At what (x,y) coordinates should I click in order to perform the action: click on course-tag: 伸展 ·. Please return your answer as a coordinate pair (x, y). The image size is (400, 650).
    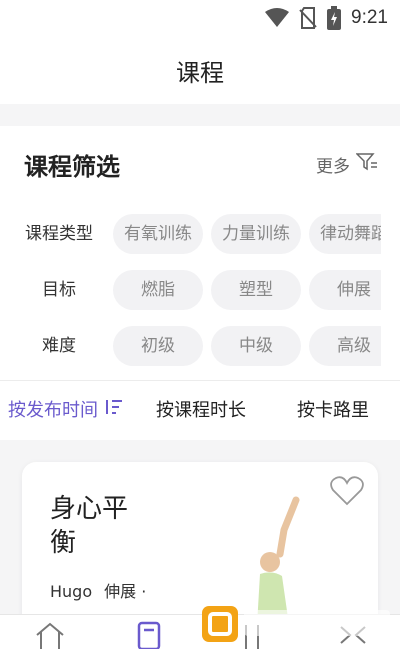
    Looking at the image, I should click on (125, 591).